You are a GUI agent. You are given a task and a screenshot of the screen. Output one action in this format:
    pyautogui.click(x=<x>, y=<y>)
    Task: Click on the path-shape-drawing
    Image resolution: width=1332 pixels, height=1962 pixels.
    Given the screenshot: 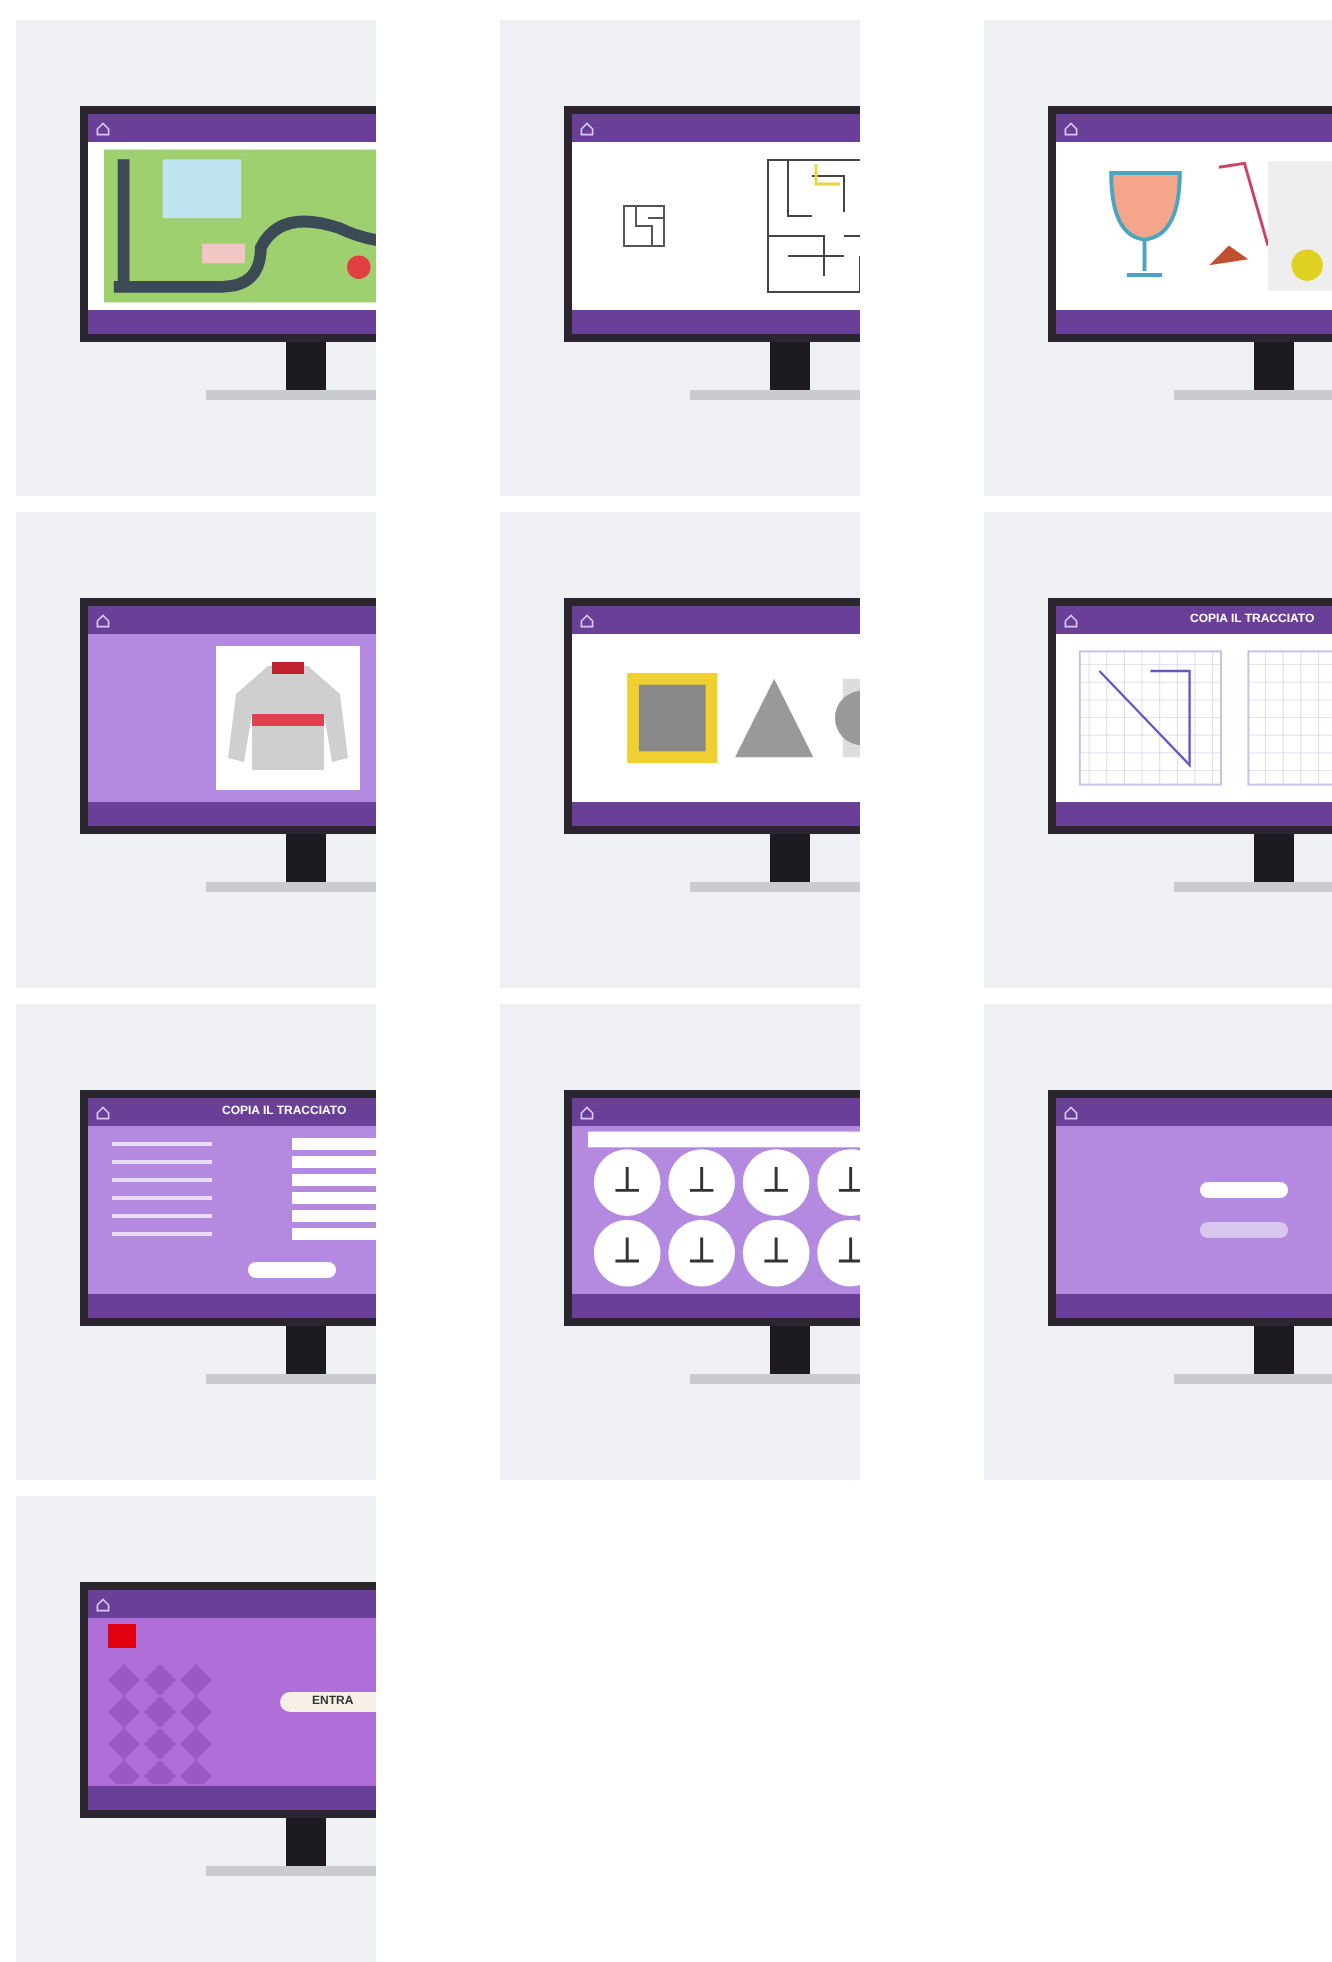 What is the action you would take?
    pyautogui.click(x=644, y=226)
    